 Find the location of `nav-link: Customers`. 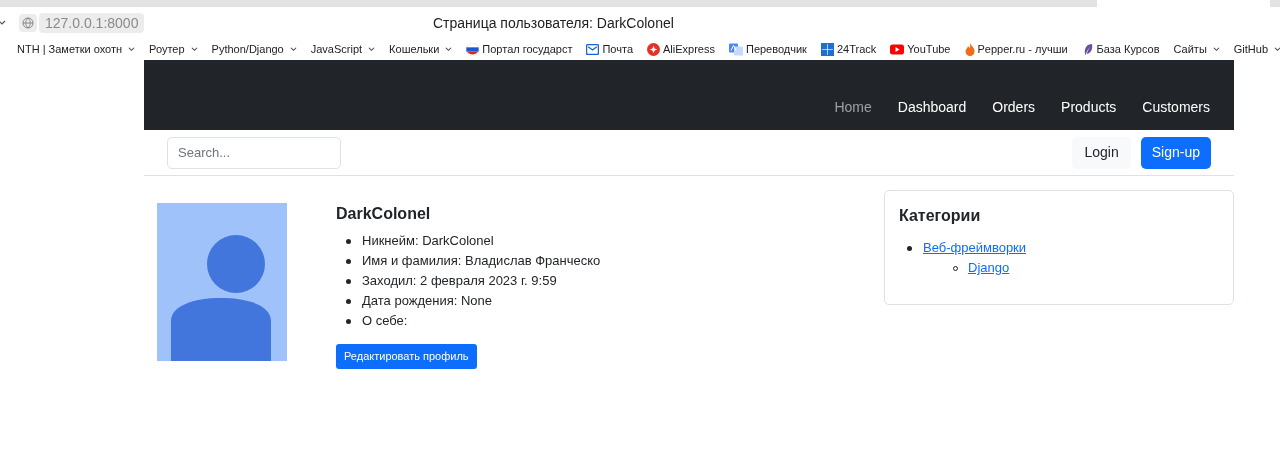

nav-link: Customers is located at coordinates (1176, 107).